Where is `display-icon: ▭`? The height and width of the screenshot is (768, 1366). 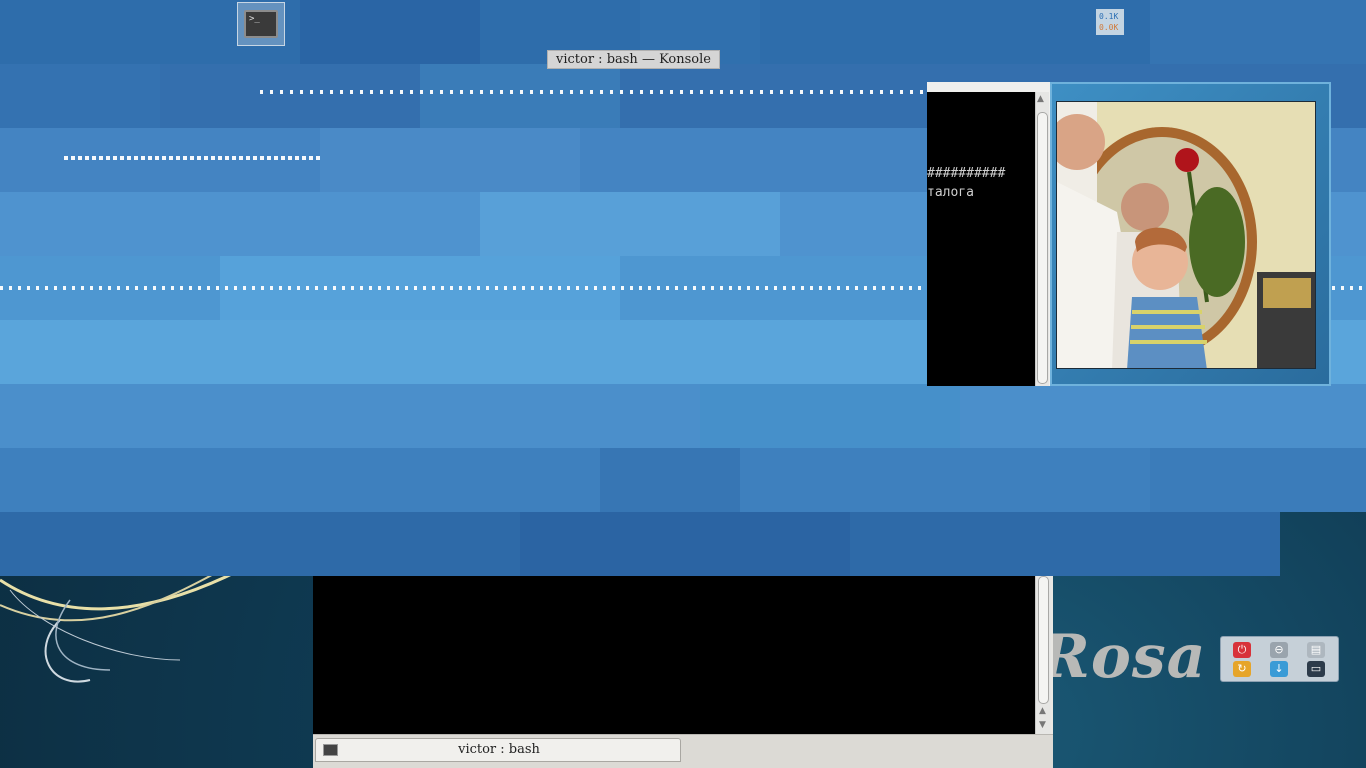
display-icon: ▭ is located at coordinates (1316, 669).